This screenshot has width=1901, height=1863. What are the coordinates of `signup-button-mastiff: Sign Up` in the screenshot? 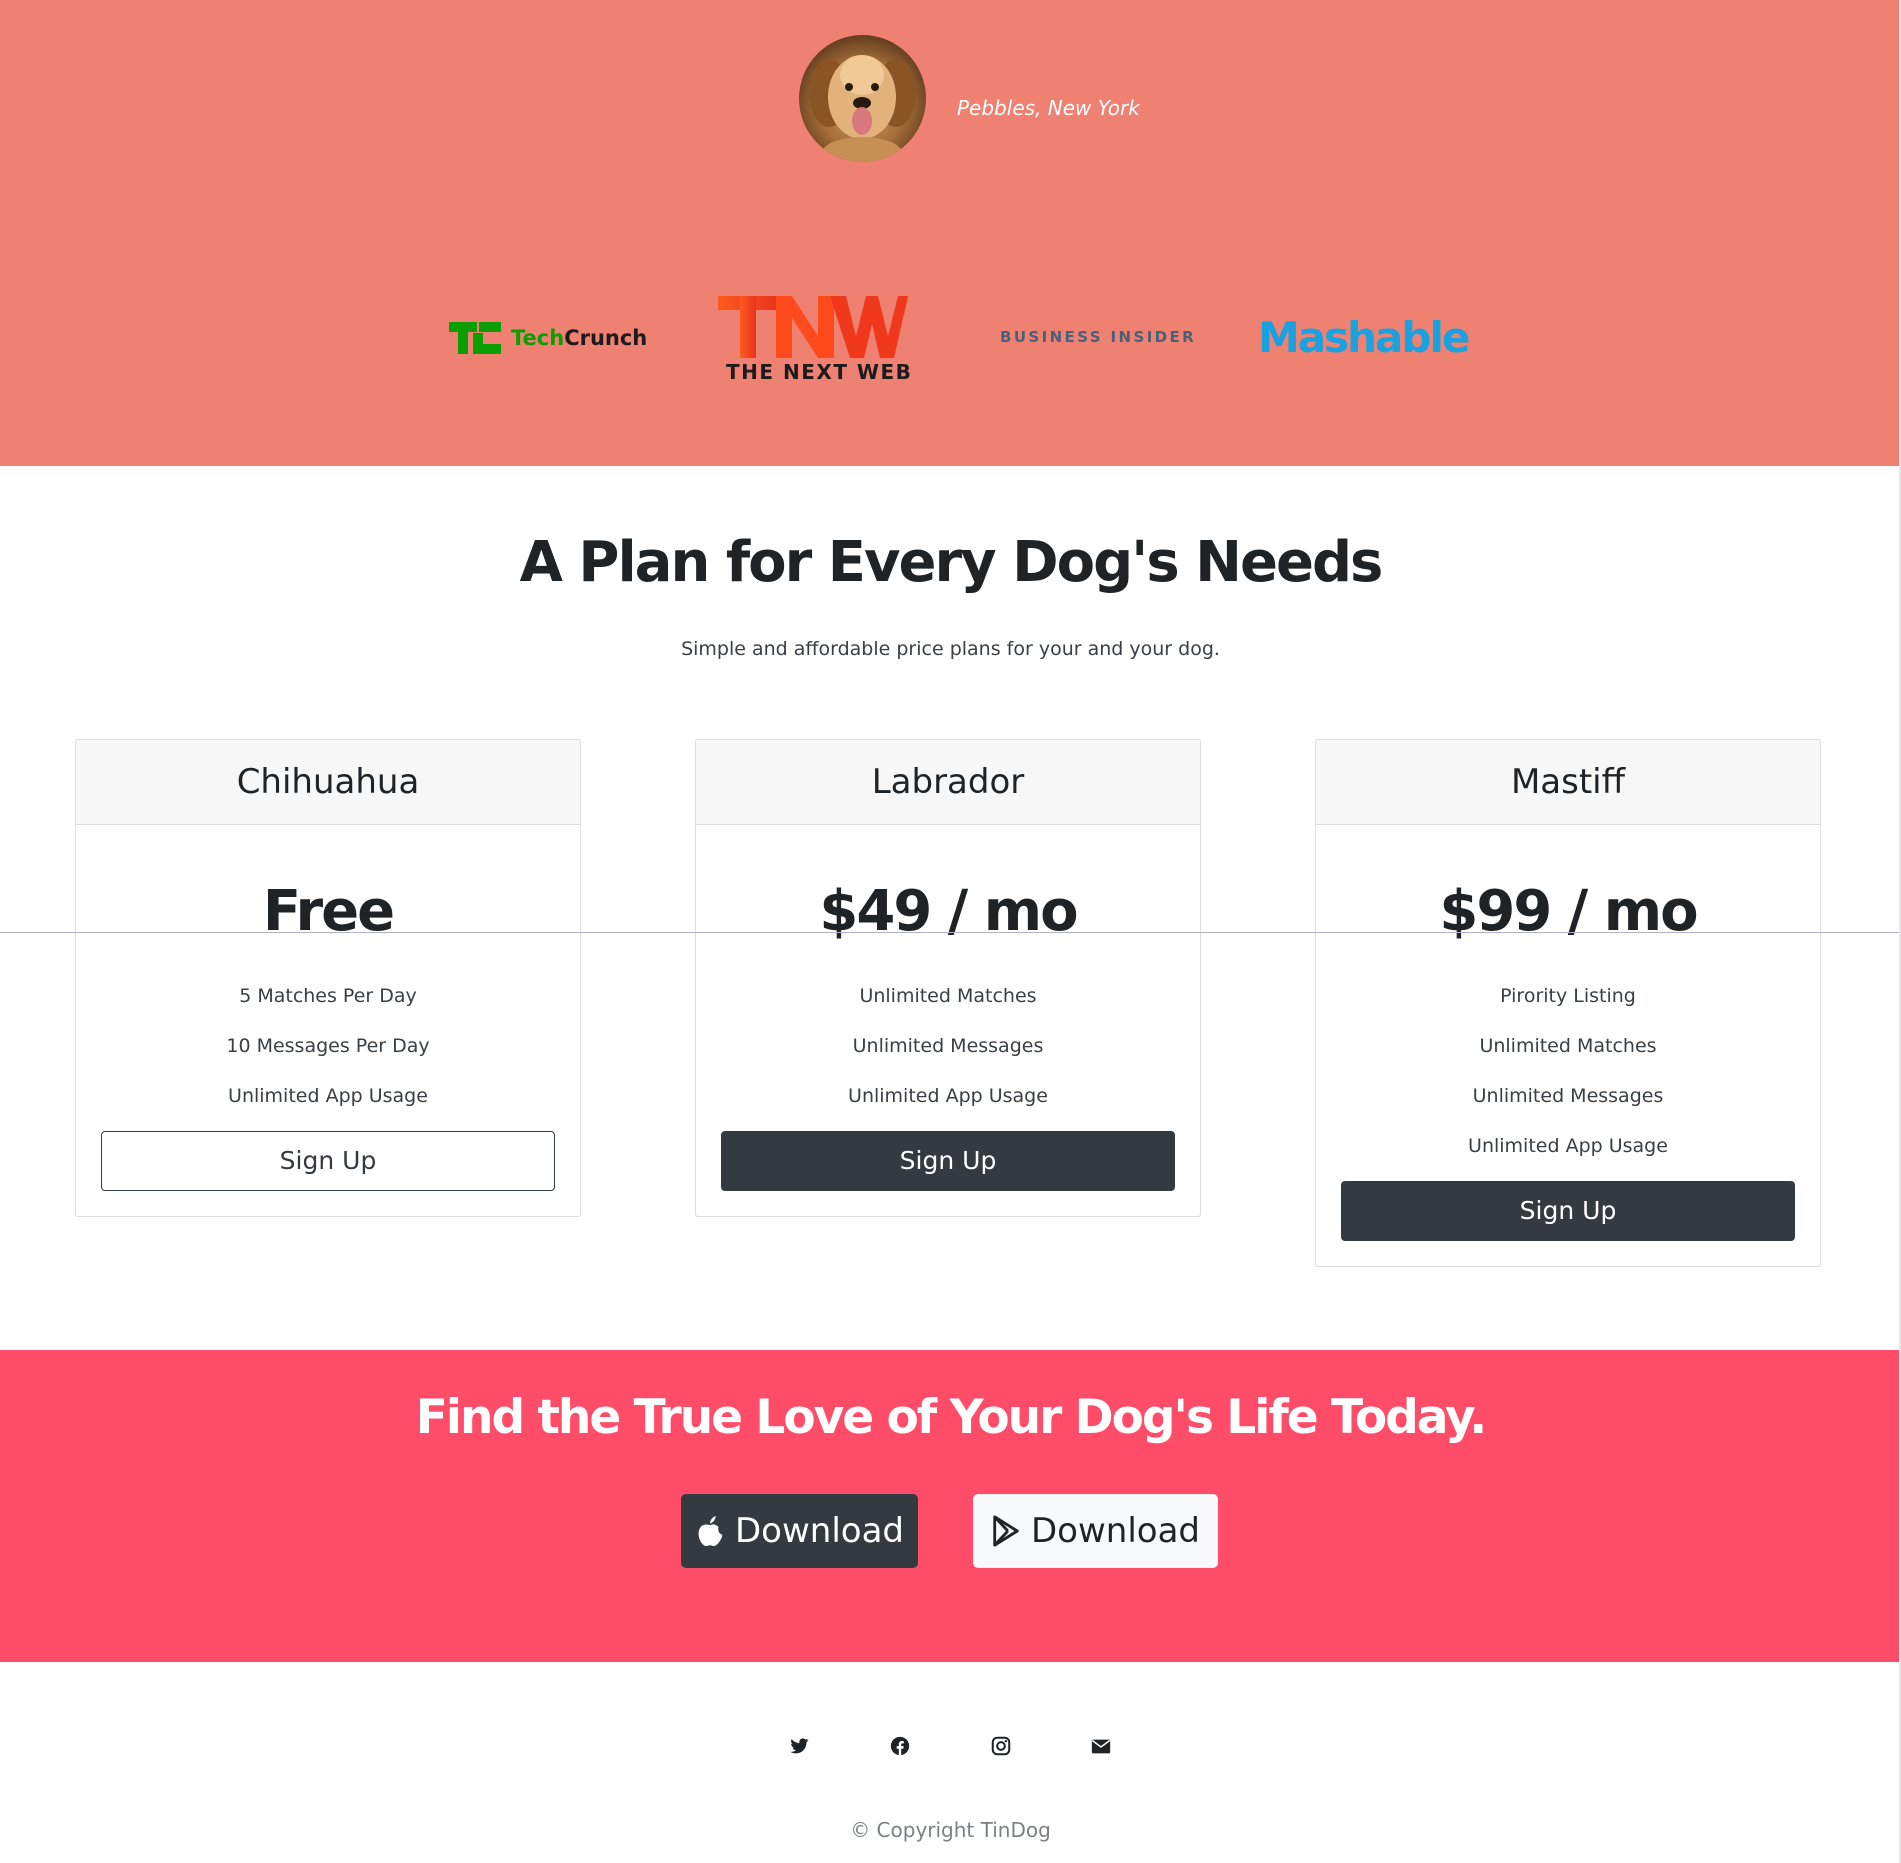 It's located at (1568, 1211).